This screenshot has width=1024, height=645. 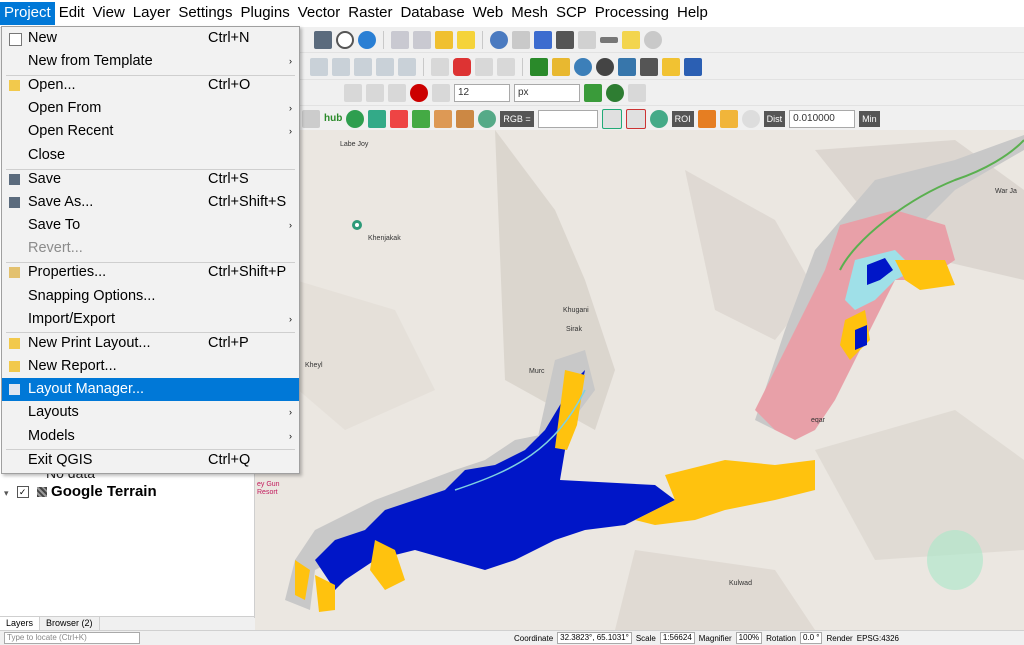 I want to click on expand-icon: ▾, so click(x=6, y=493).